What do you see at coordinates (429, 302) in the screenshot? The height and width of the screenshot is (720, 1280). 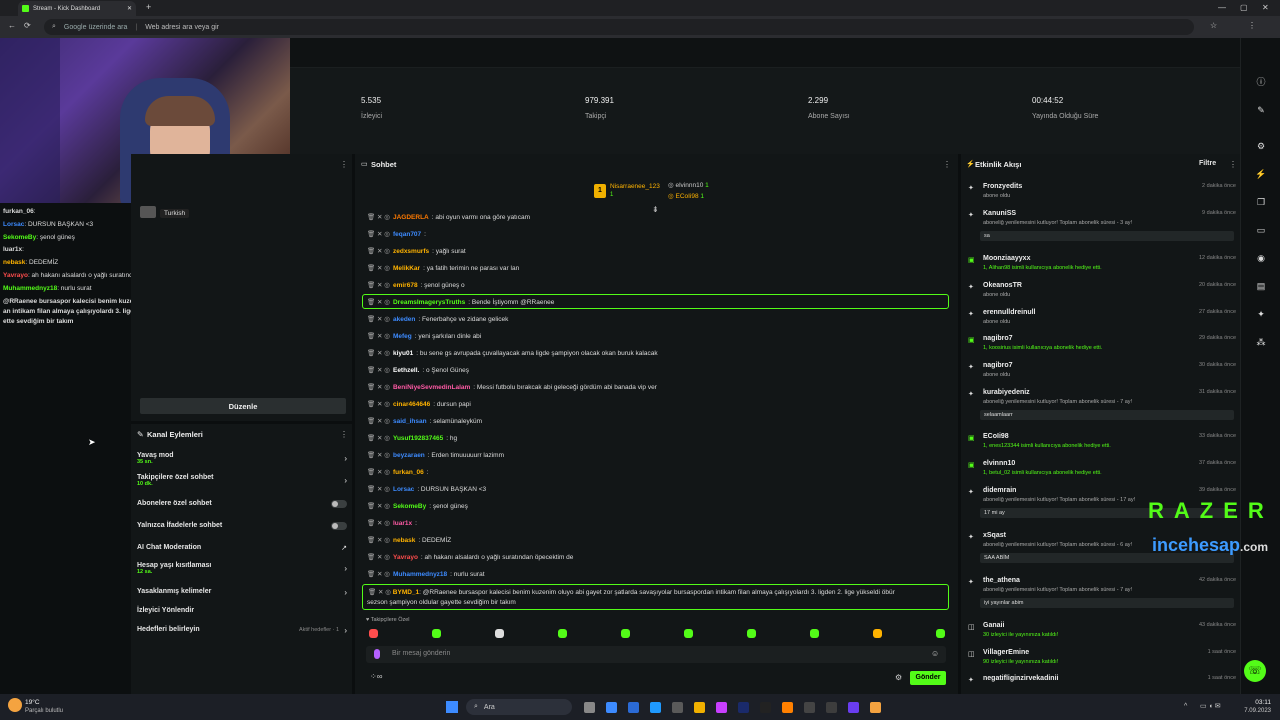 I see `chat-username: DreamsImagerysTruths` at bounding box center [429, 302].